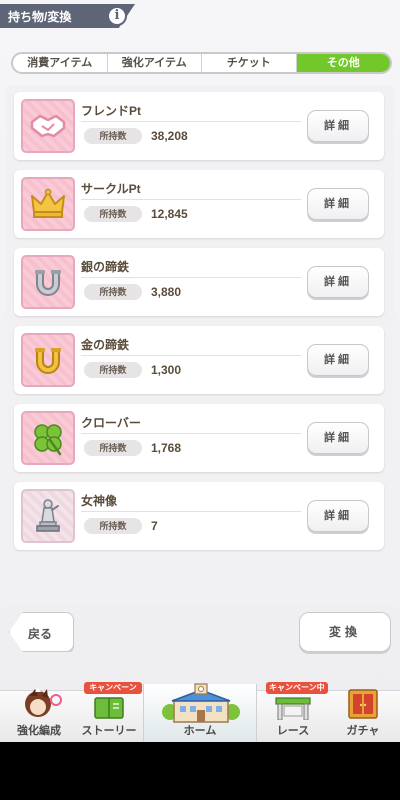 This screenshot has width=400, height=800. Describe the element at coordinates (201, 703) in the screenshot. I see `school-building-icon` at that location.